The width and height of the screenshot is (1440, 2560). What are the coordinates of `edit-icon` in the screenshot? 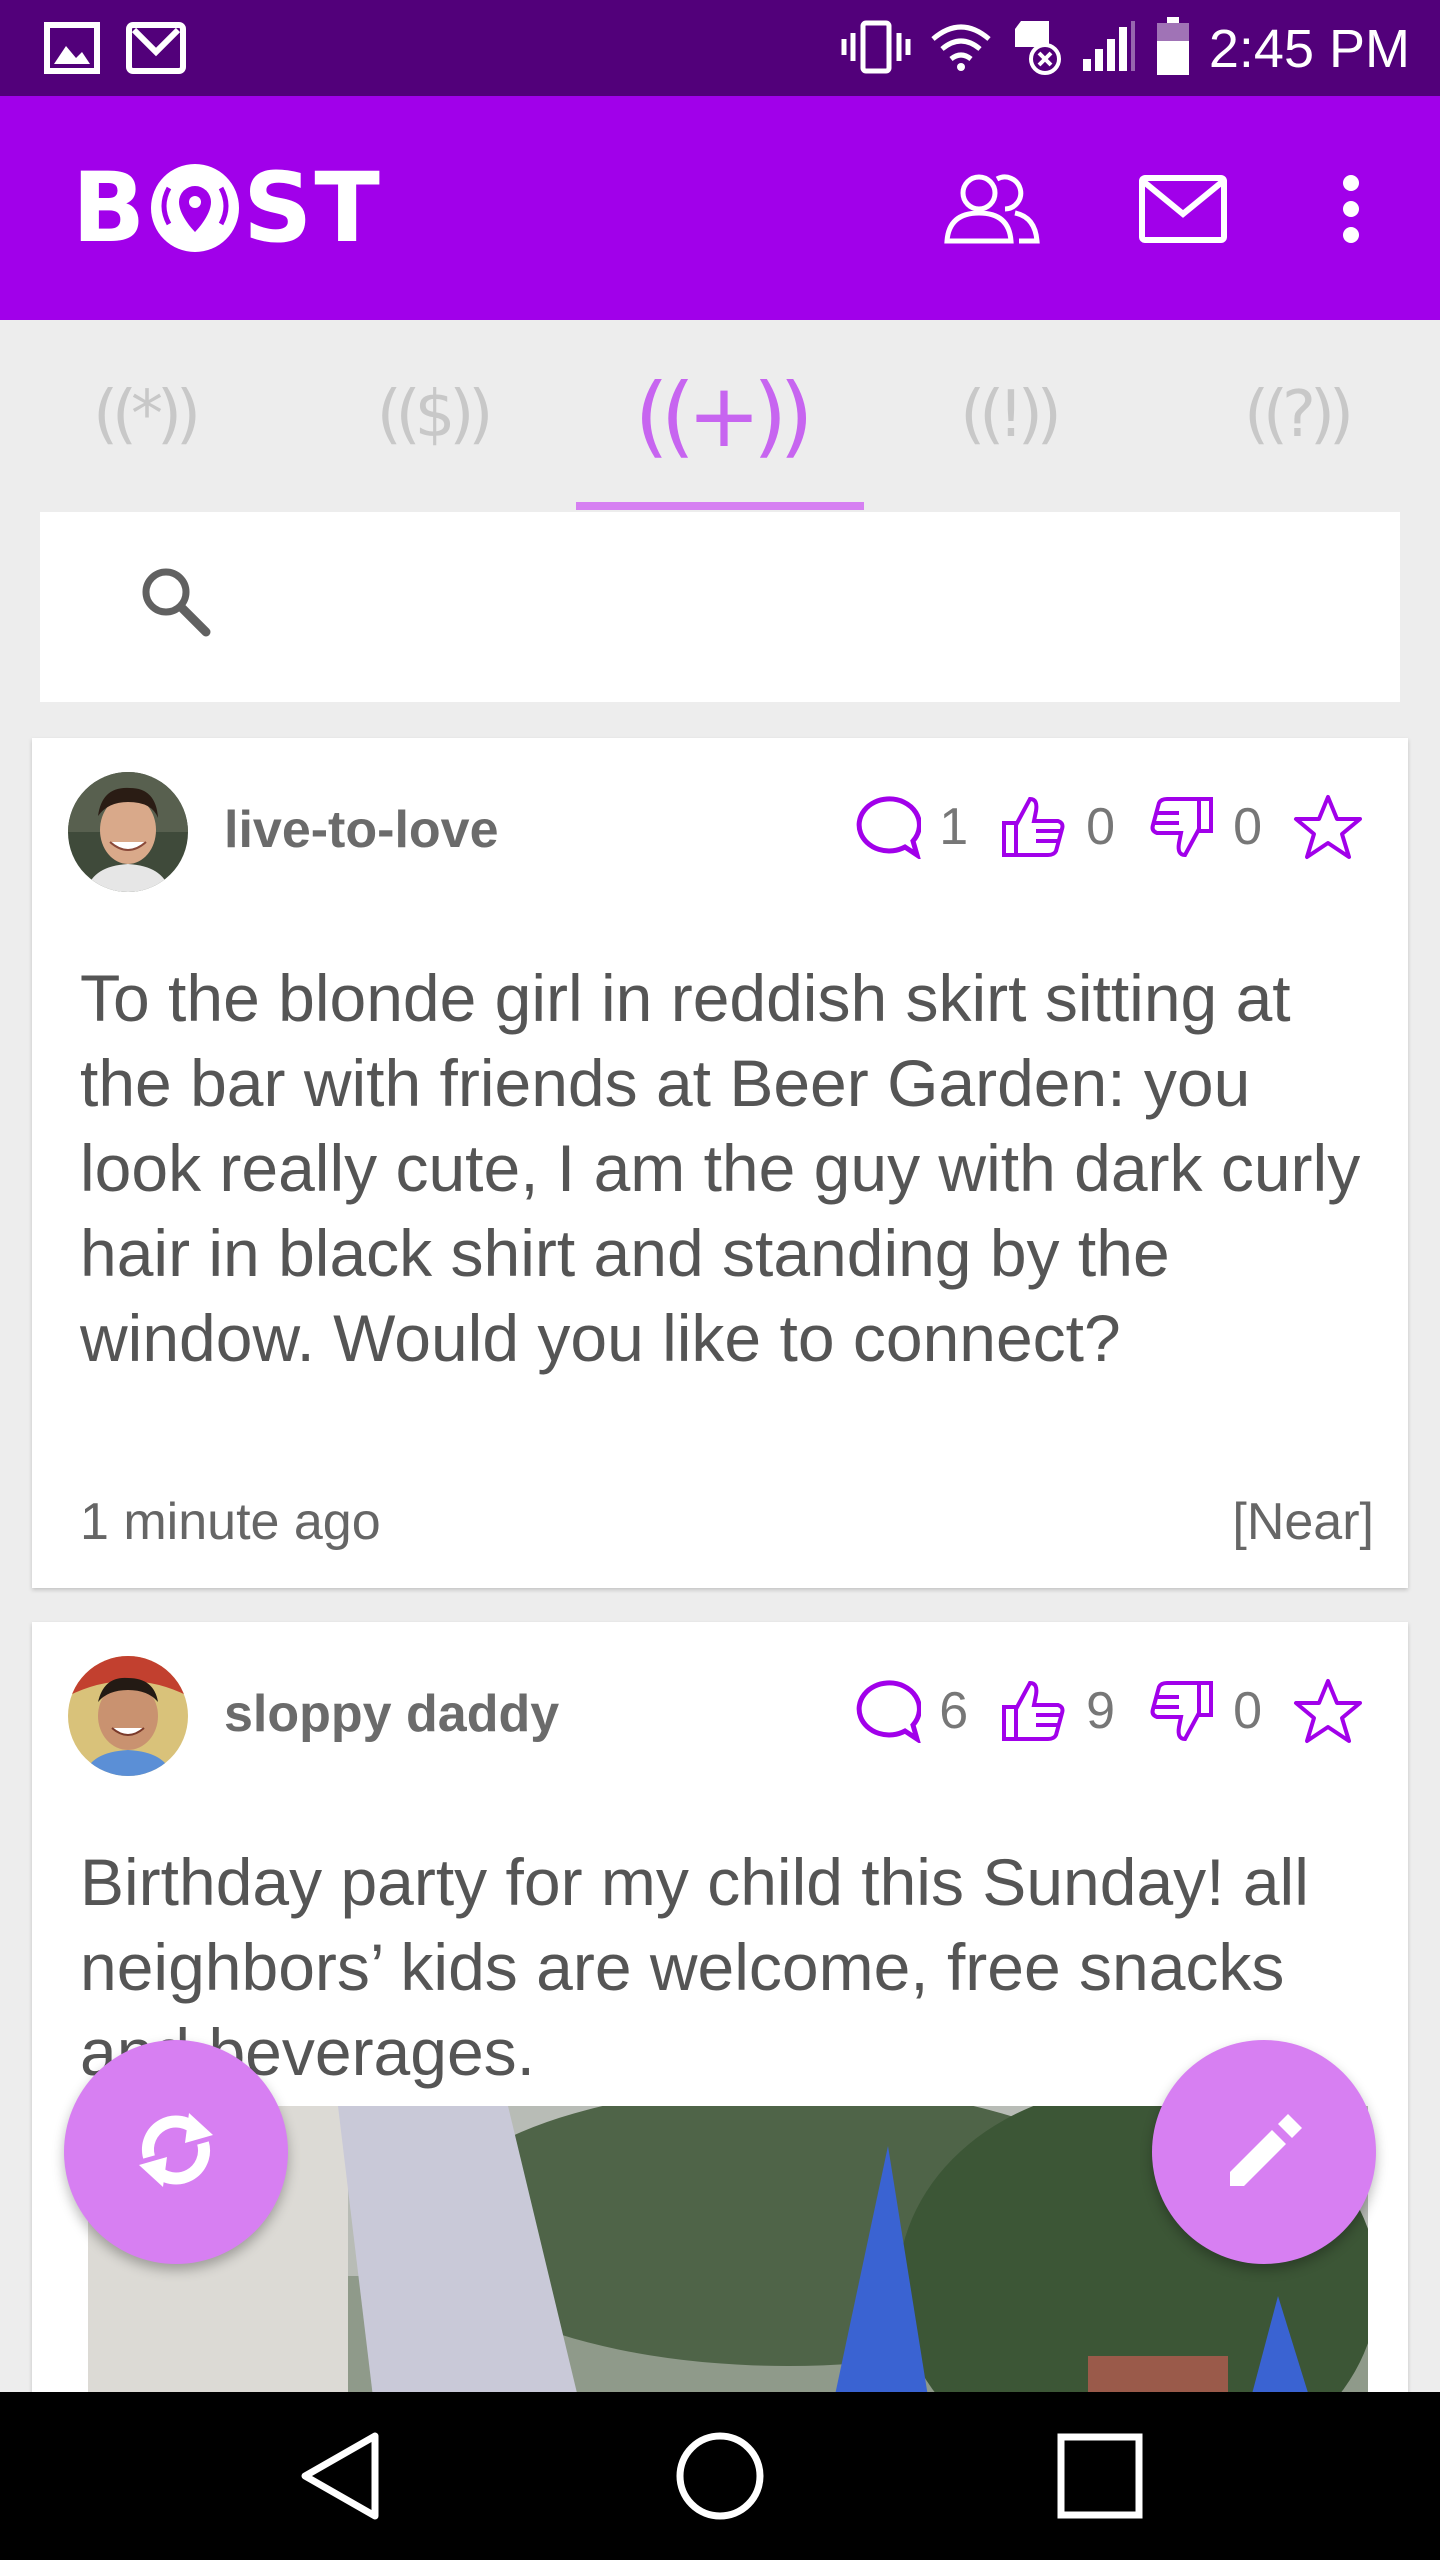 It's located at (1264, 2152).